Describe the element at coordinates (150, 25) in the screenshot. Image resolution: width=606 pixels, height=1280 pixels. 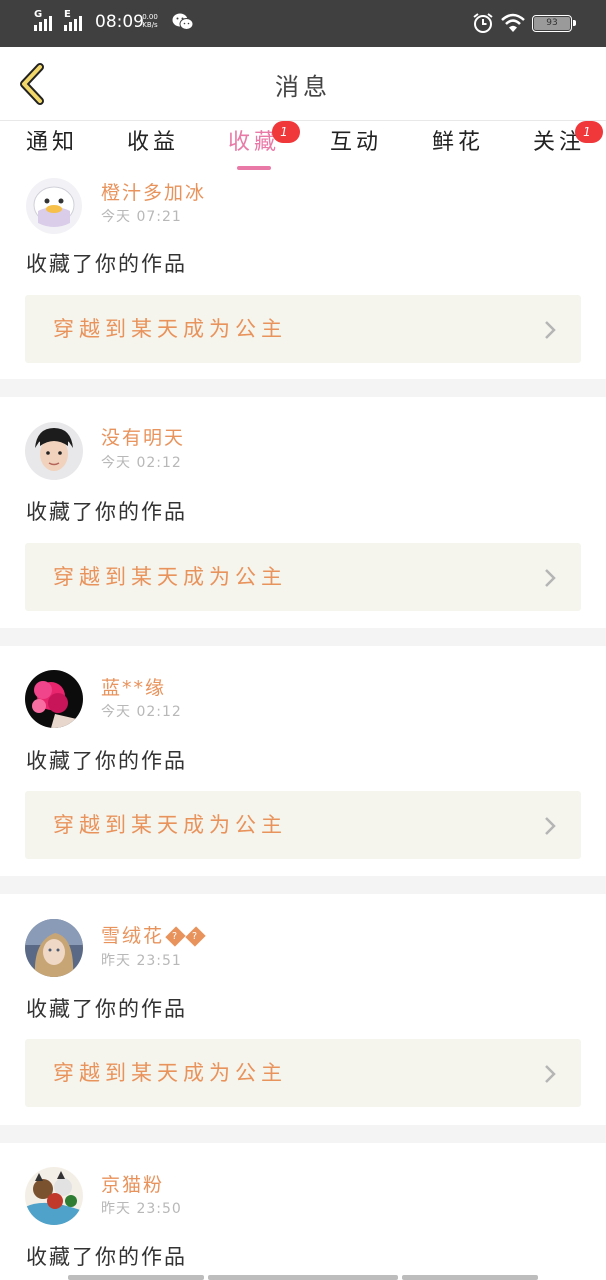
I see `speed-unit: KB/s` at that location.